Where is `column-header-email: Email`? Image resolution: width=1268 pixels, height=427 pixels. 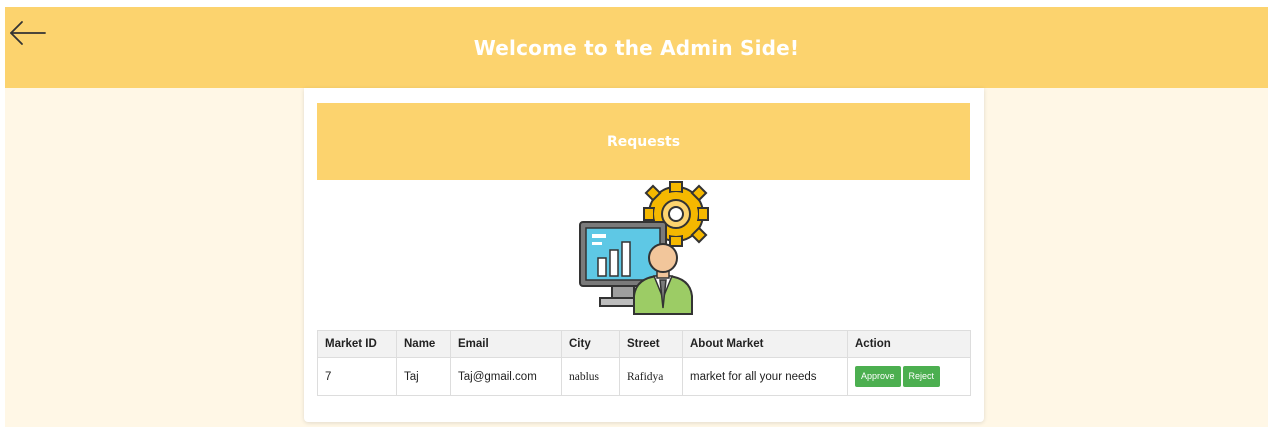 column-header-email: Email is located at coordinates (506, 344).